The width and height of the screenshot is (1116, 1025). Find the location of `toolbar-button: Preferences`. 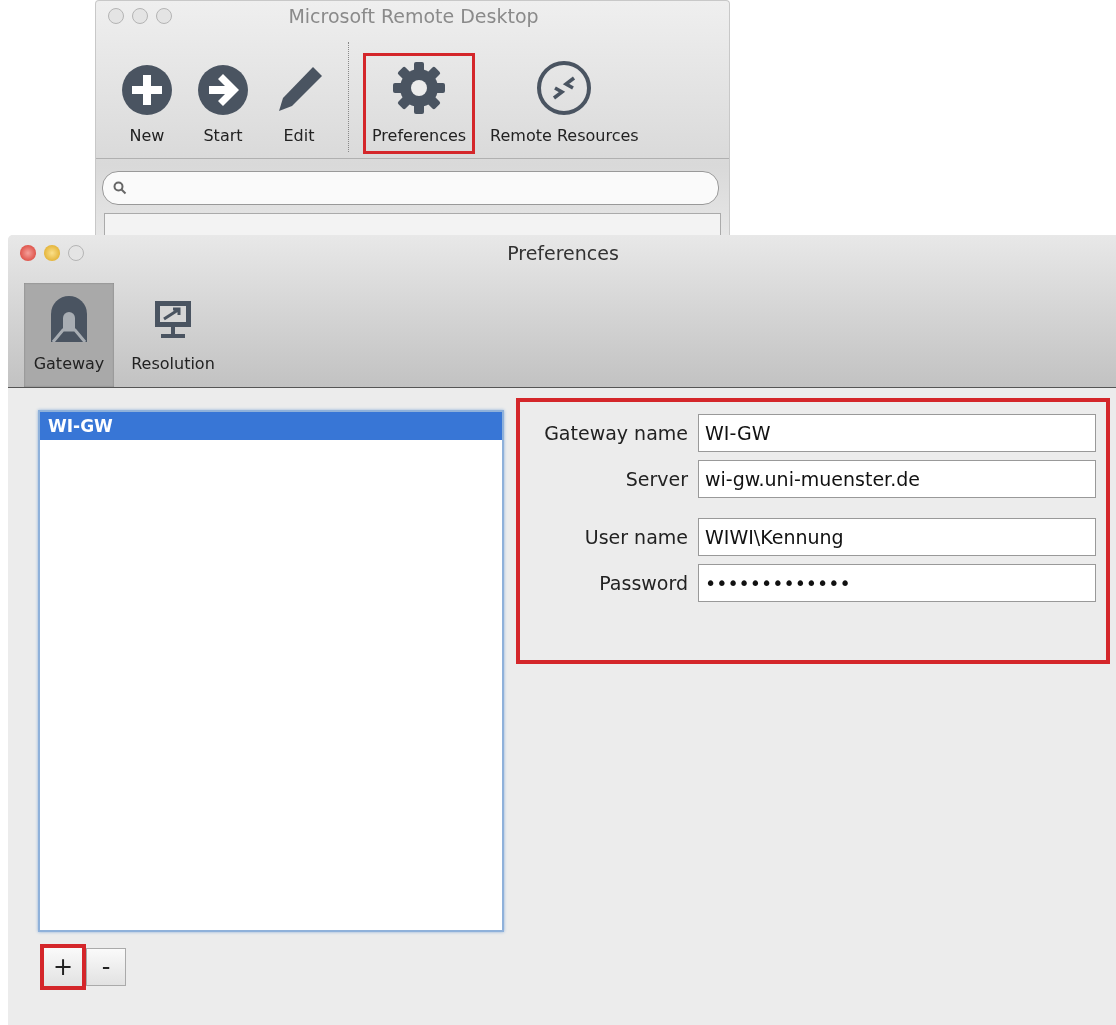

toolbar-button: Preferences is located at coordinates (419, 103).